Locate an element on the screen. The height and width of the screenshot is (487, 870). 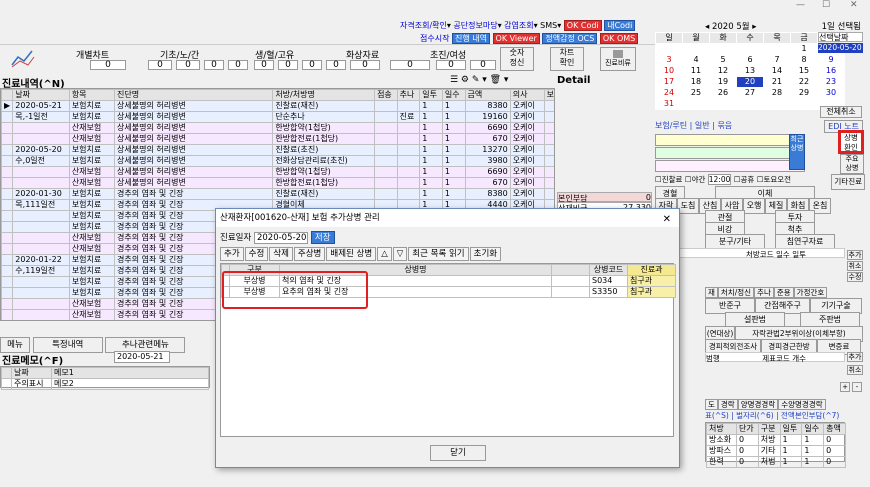
okoms-button: OK OMS is located at coordinates (619, 38).